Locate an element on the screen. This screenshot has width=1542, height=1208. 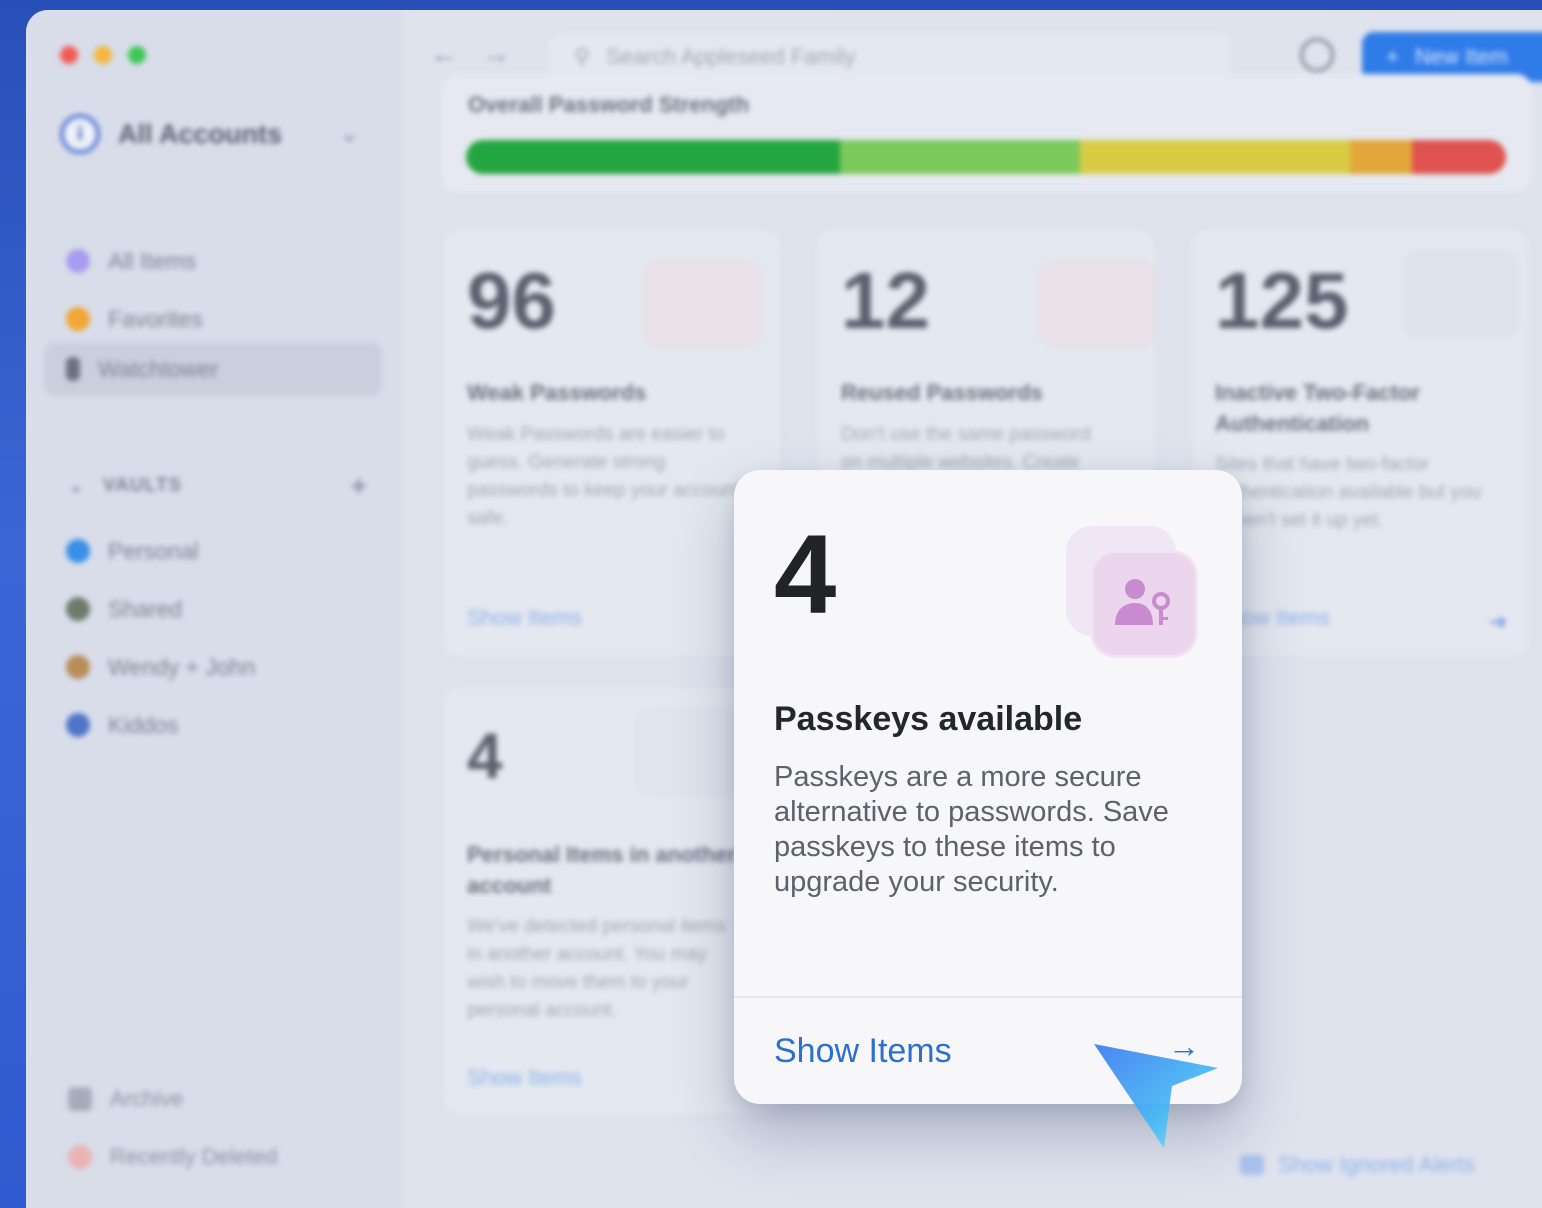
sidebar-item-watchtower: Watchtower is located at coordinates (213, 369).